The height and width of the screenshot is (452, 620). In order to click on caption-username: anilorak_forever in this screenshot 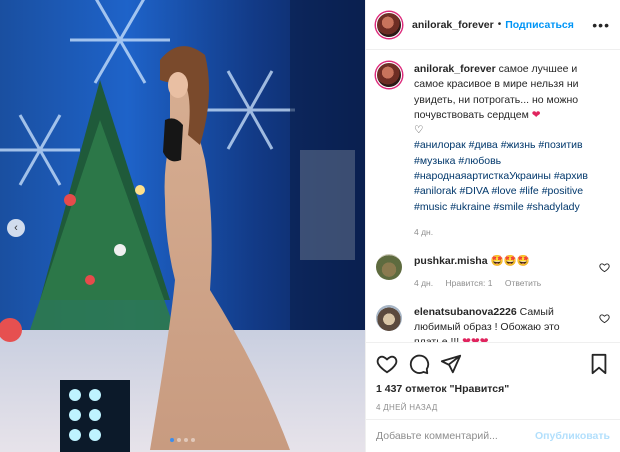, I will do `click(455, 69)`.